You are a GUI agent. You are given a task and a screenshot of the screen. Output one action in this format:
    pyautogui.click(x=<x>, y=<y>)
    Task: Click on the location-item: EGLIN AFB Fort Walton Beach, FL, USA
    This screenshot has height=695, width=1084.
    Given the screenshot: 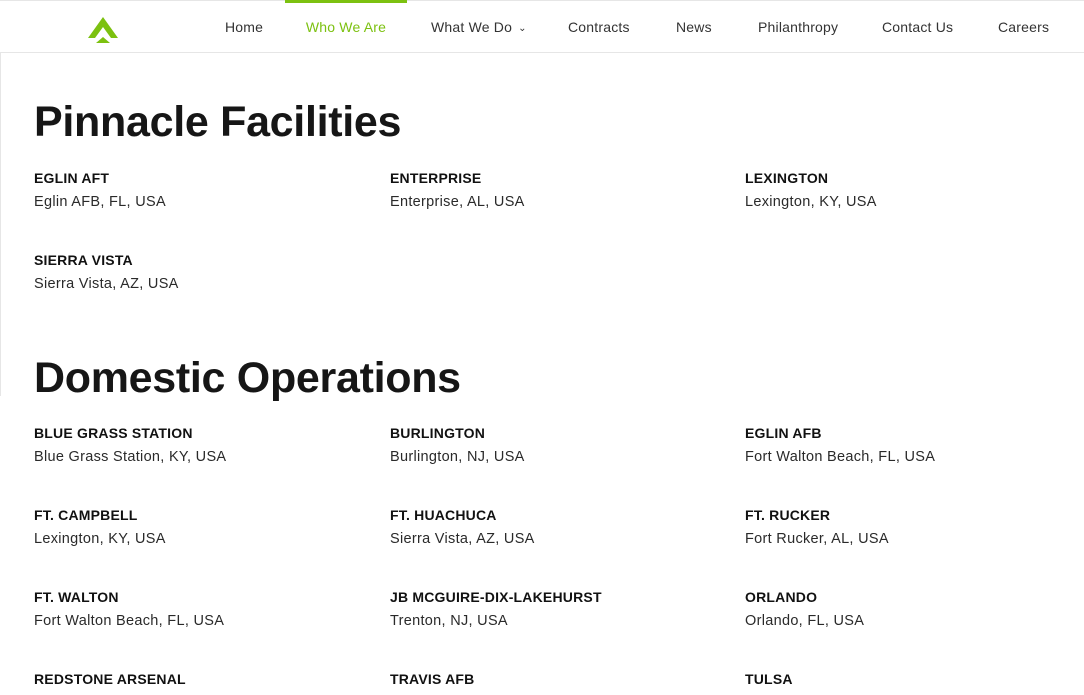 What is the action you would take?
    pyautogui.click(x=910, y=445)
    